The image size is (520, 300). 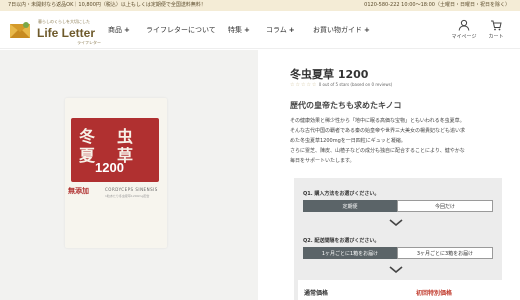 I want to click on latin-name: CORDYCEPS SINENSIS, so click(x=131, y=189).